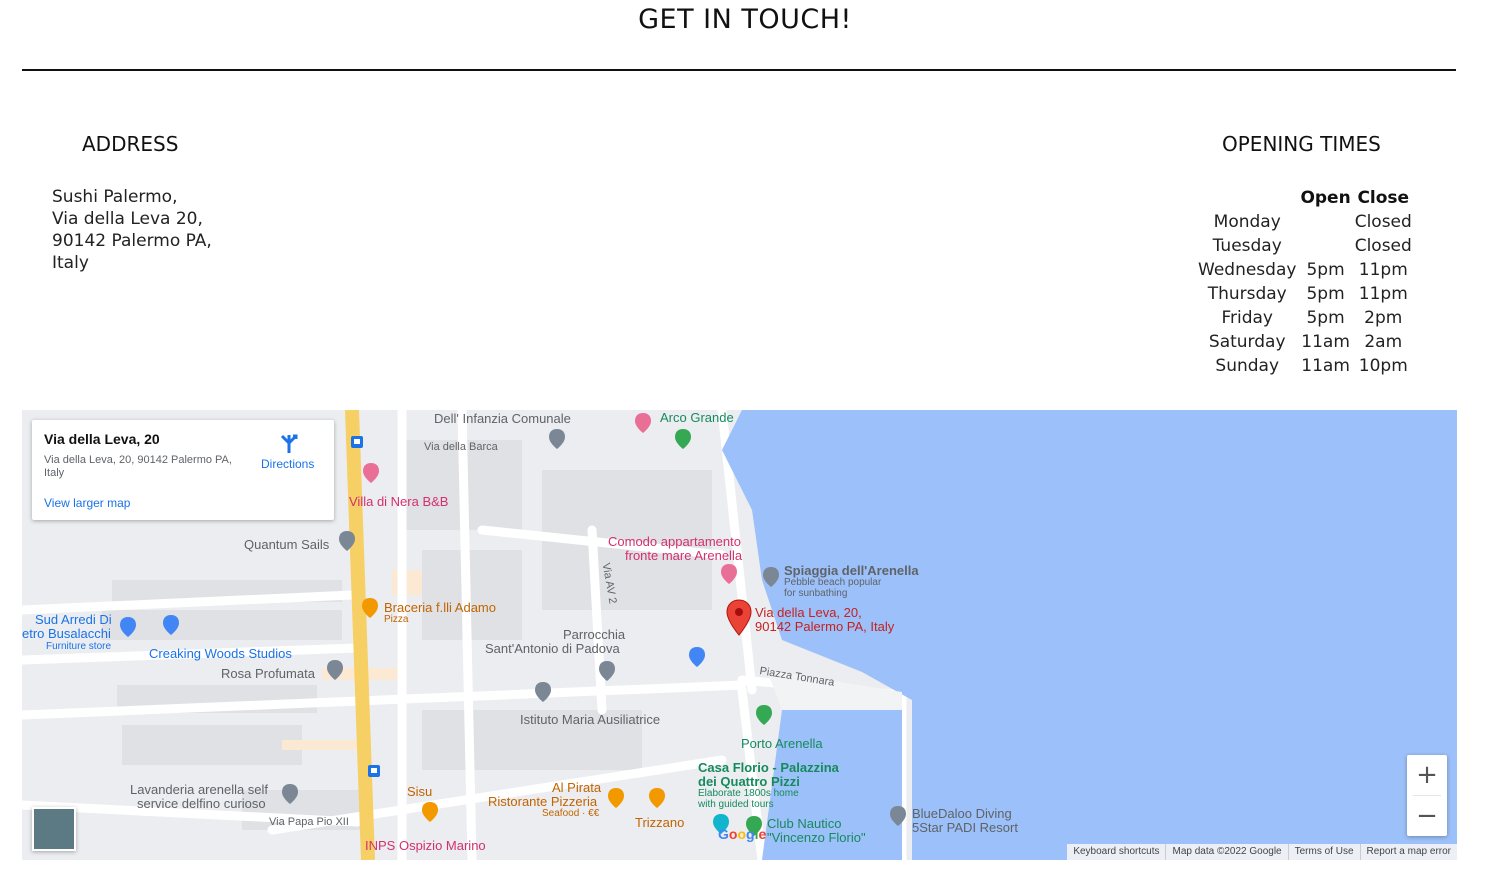 This screenshot has width=1490, height=887. I want to click on day-cell: Saturday, so click(1247, 342).